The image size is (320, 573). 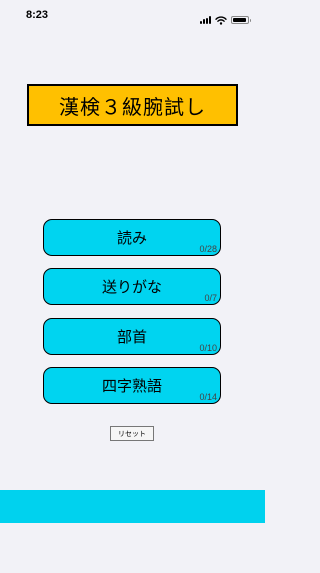 I want to click on wifi-icon, so click(x=221, y=19).